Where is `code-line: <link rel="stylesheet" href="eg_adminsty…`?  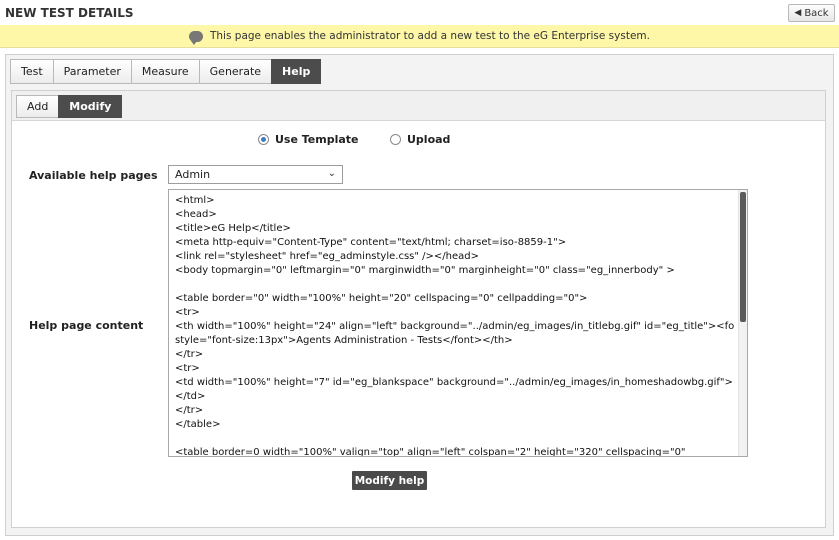 code-line: <link rel="stylesheet" href="eg_adminsty… is located at coordinates (327, 256).